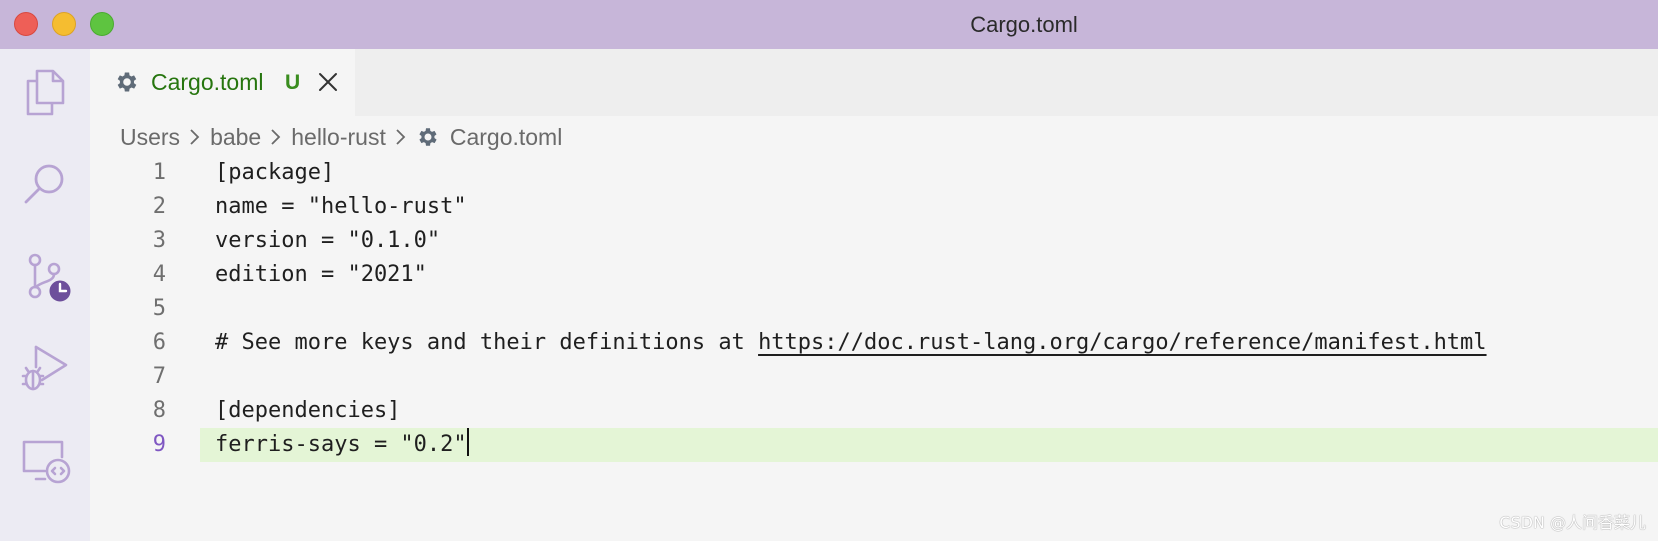 This screenshot has width=1658, height=541. What do you see at coordinates (874, 173) in the screenshot?
I see `code-line-1: 1 [package]` at bounding box center [874, 173].